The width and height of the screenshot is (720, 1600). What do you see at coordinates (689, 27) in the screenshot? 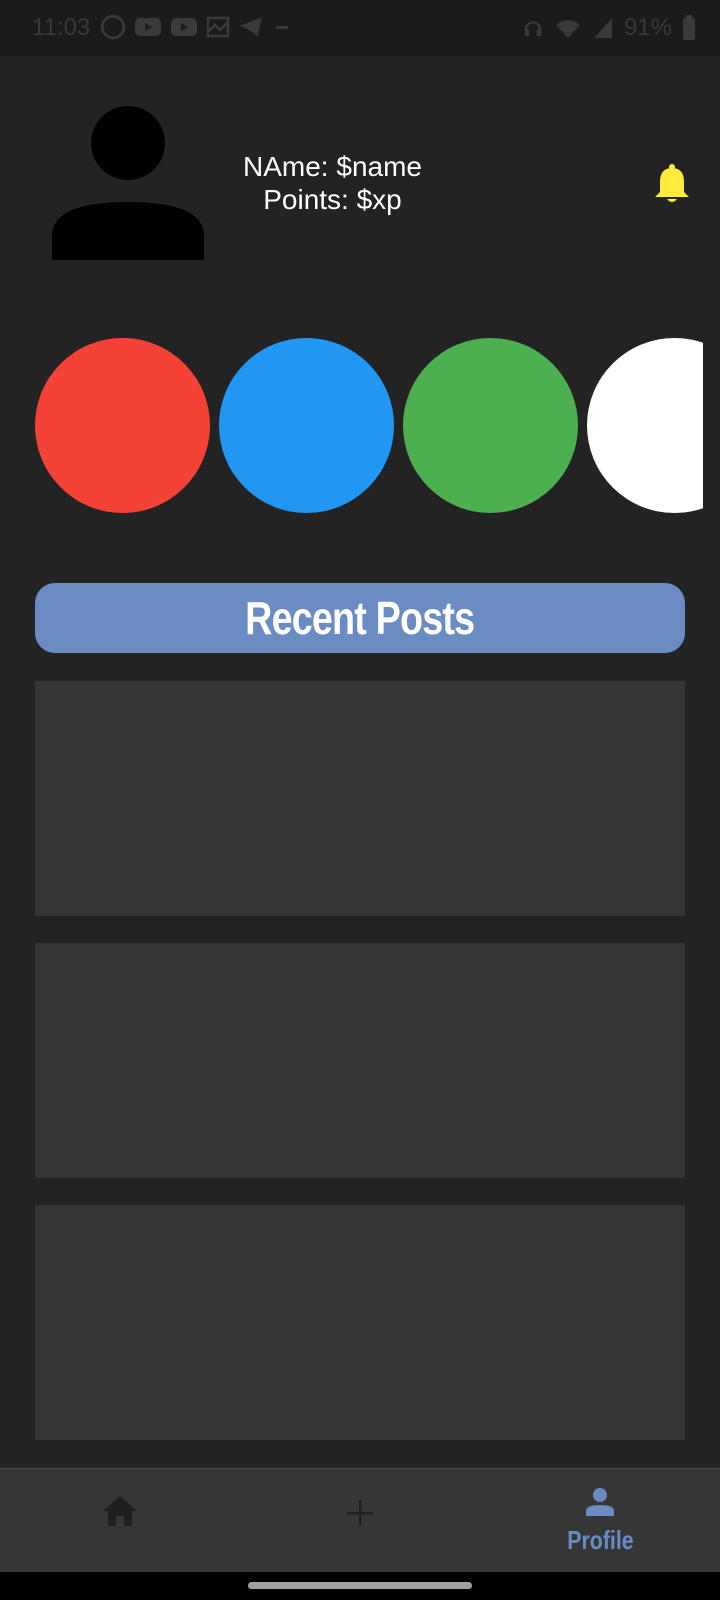
I see `battery-icon` at bounding box center [689, 27].